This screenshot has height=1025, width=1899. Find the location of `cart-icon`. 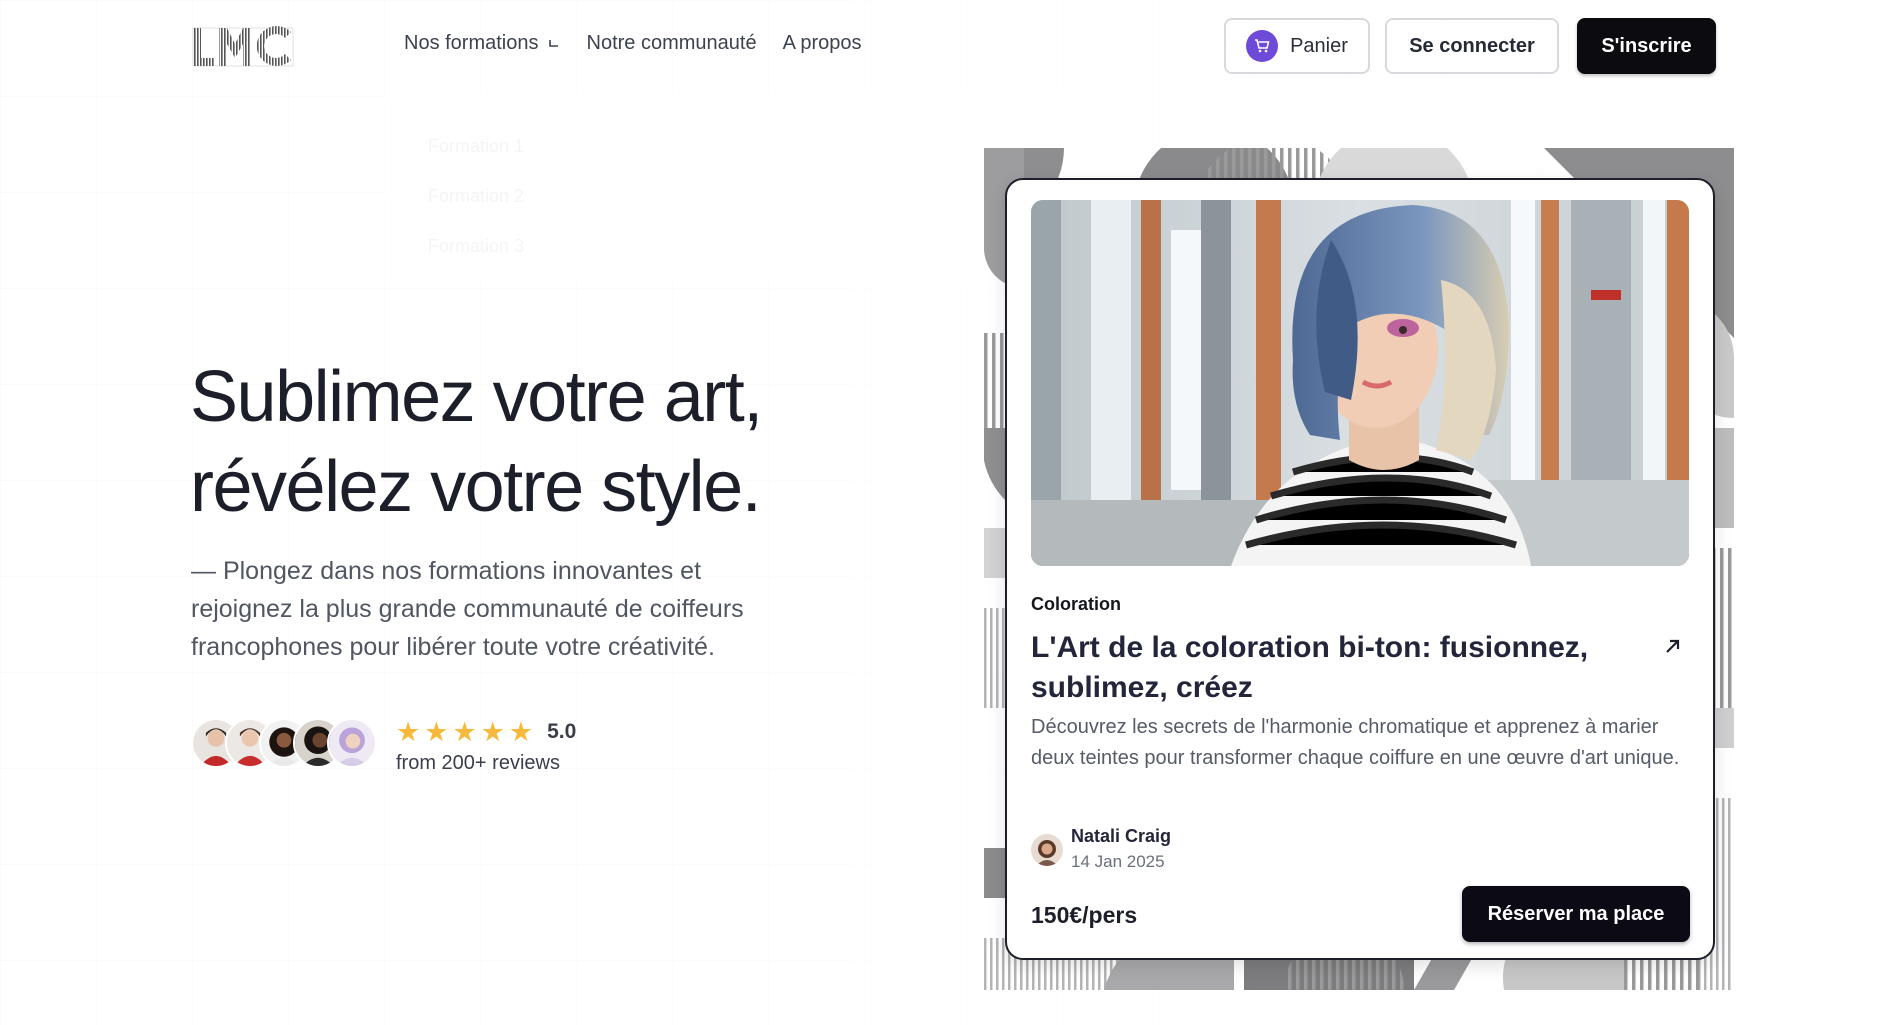

cart-icon is located at coordinates (1262, 46).